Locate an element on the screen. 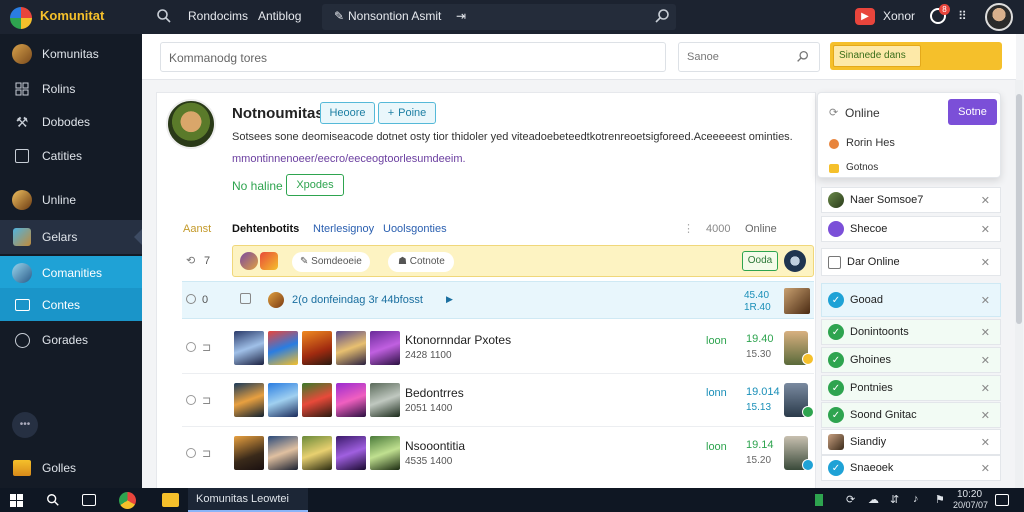  action-center-icon is located at coordinates (1002, 500).